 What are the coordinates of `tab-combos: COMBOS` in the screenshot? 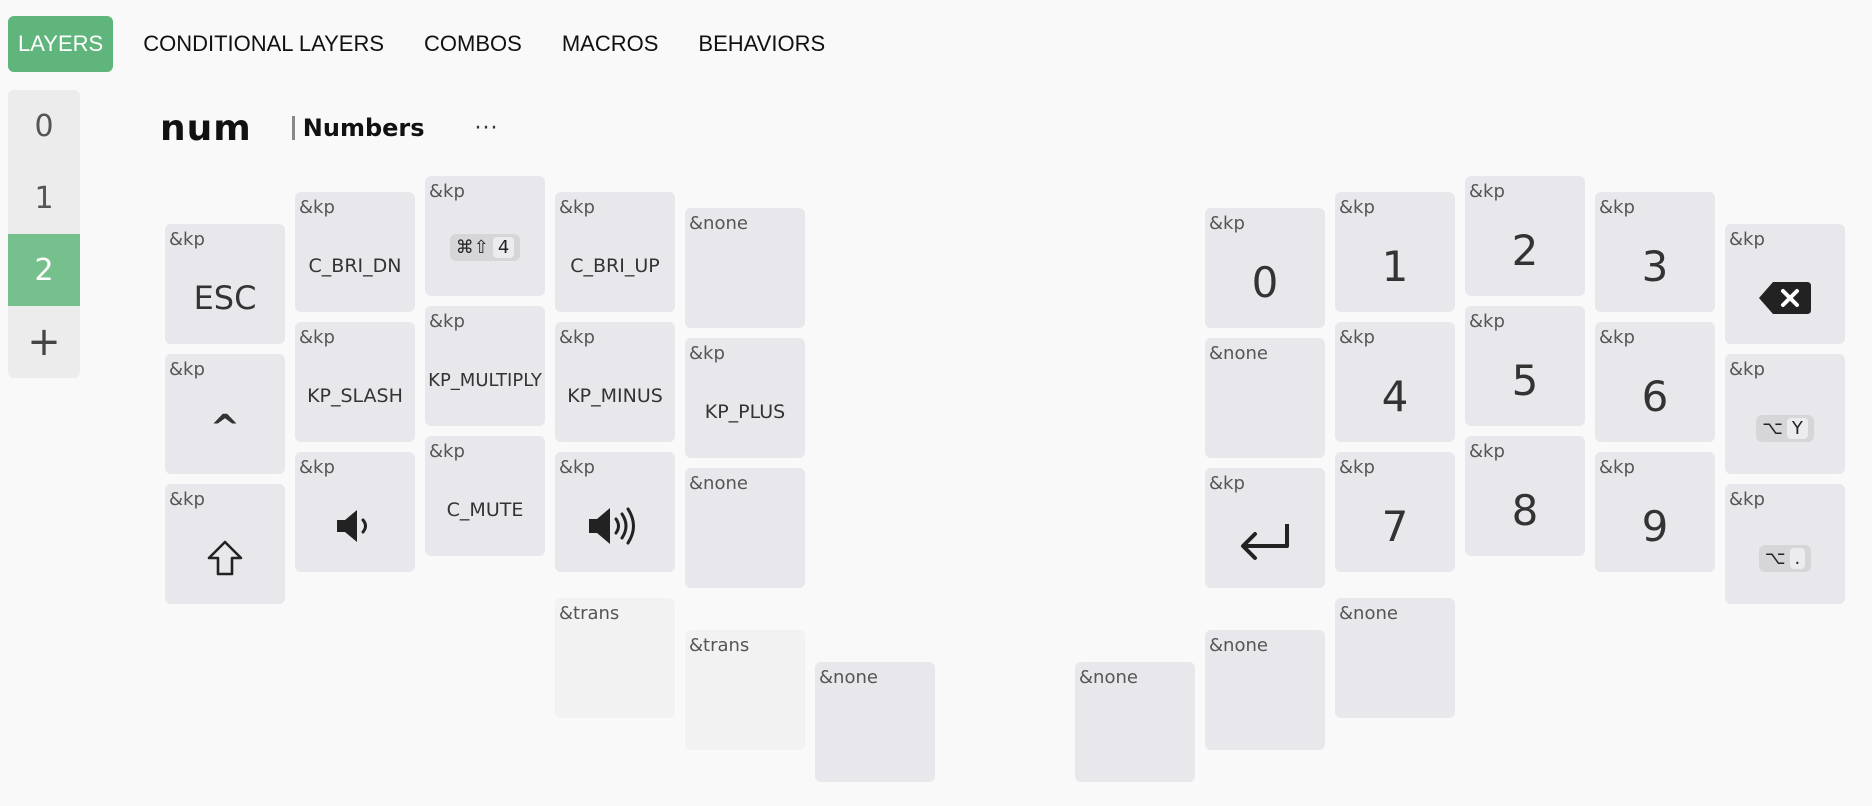 It's located at (473, 44).